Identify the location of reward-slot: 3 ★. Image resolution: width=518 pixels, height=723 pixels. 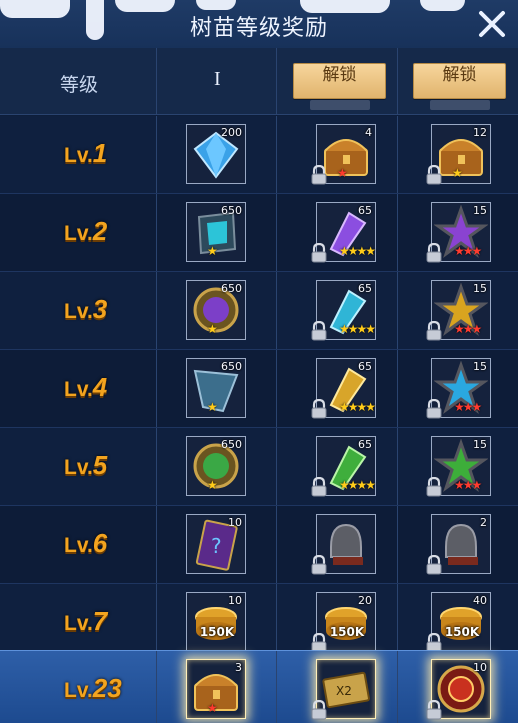
(216, 689).